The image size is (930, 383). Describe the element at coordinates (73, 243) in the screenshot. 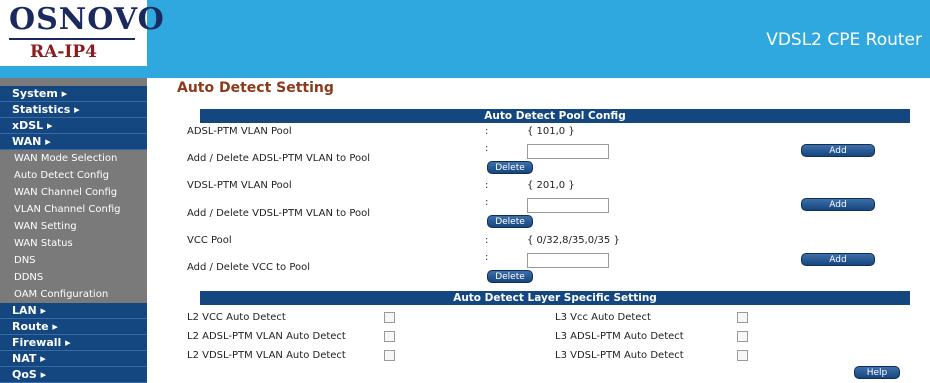

I see `sidebar-item-wan-status: WAN Status` at that location.